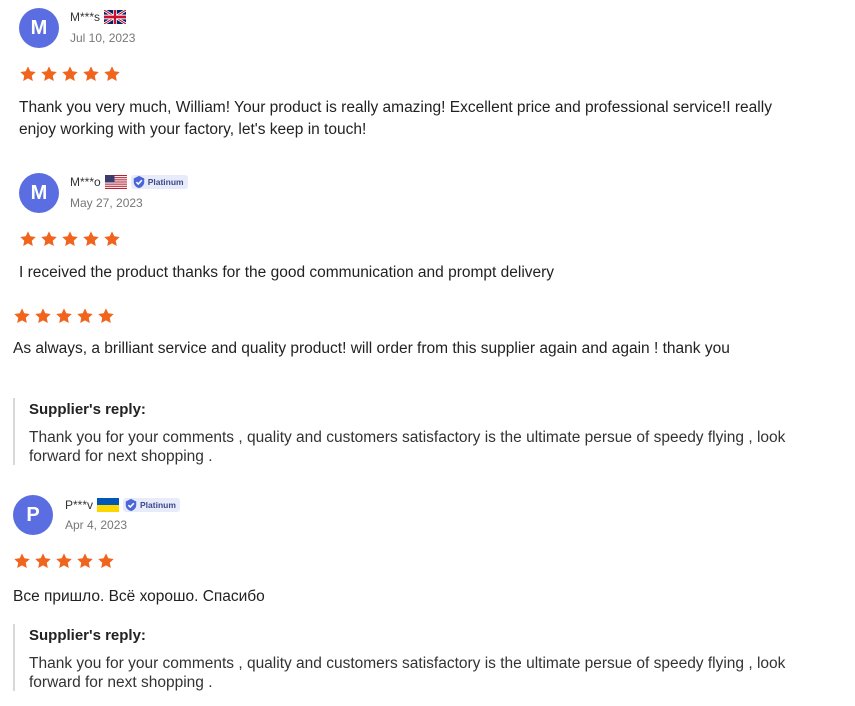  What do you see at coordinates (122, 505) in the screenshot?
I see `reviewer-info: P***v Platinum` at bounding box center [122, 505].